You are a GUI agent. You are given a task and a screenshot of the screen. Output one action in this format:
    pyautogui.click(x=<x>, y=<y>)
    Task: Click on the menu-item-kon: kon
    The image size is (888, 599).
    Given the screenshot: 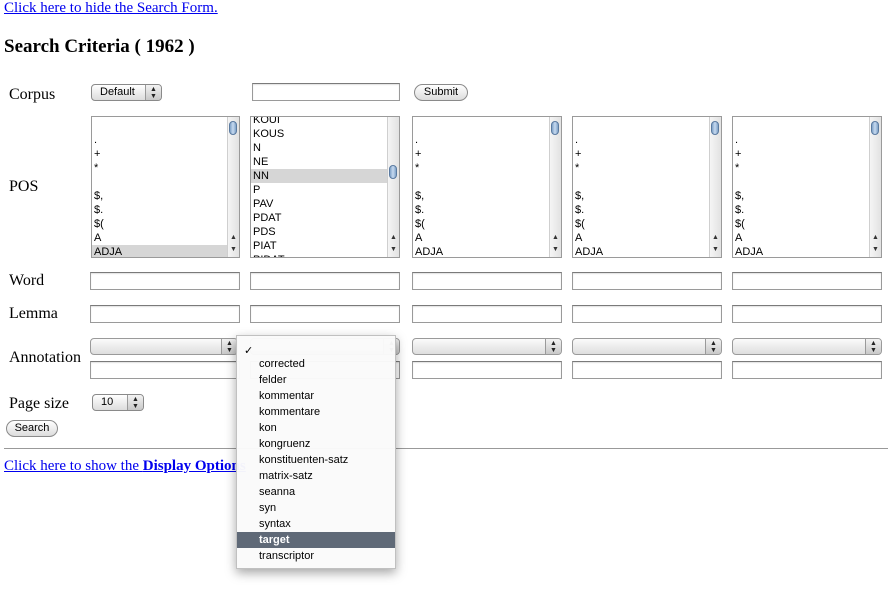 What is the action you would take?
    pyautogui.click(x=316, y=428)
    